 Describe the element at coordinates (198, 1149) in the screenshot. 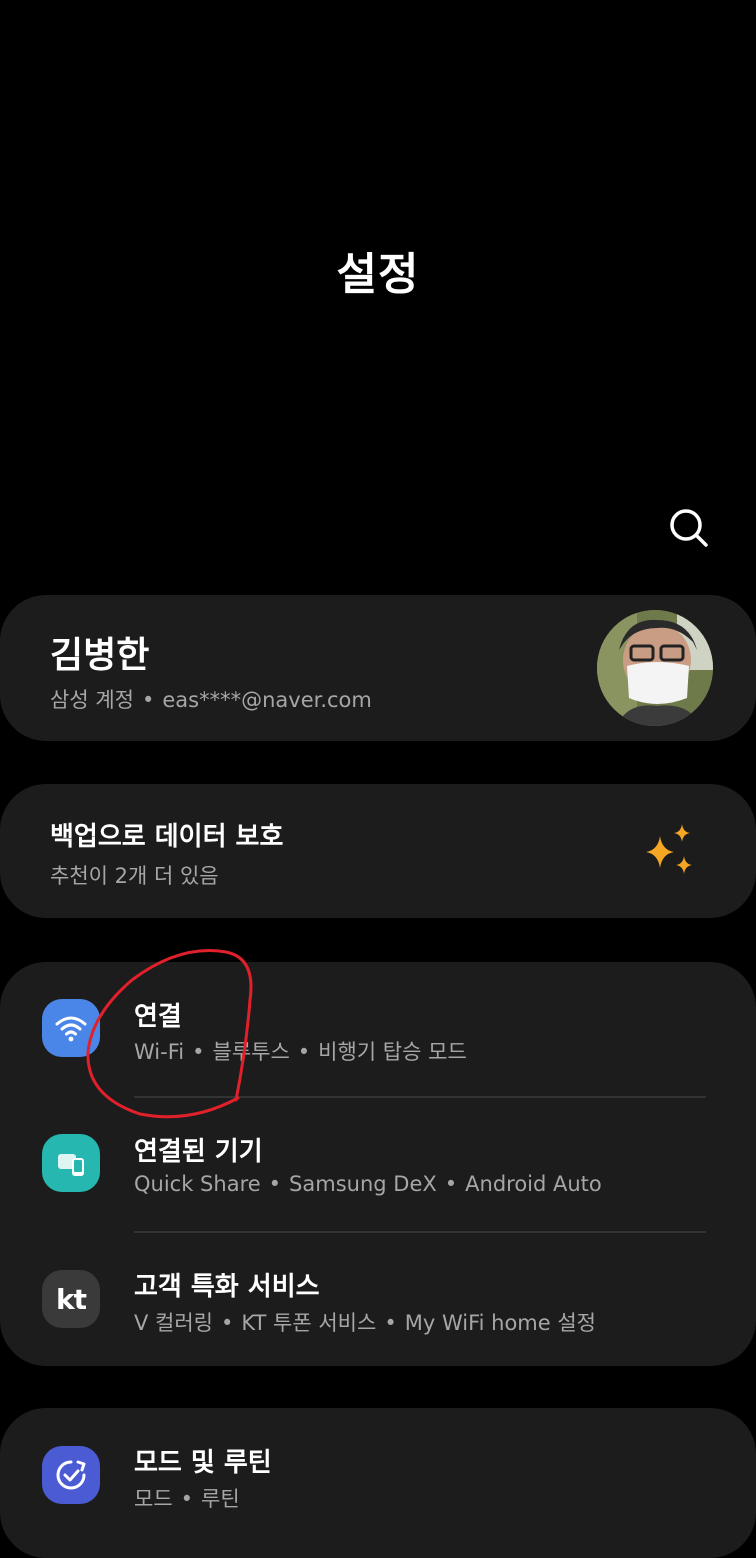

I see `setting-title-connected-devices: 연결된 기기` at that location.